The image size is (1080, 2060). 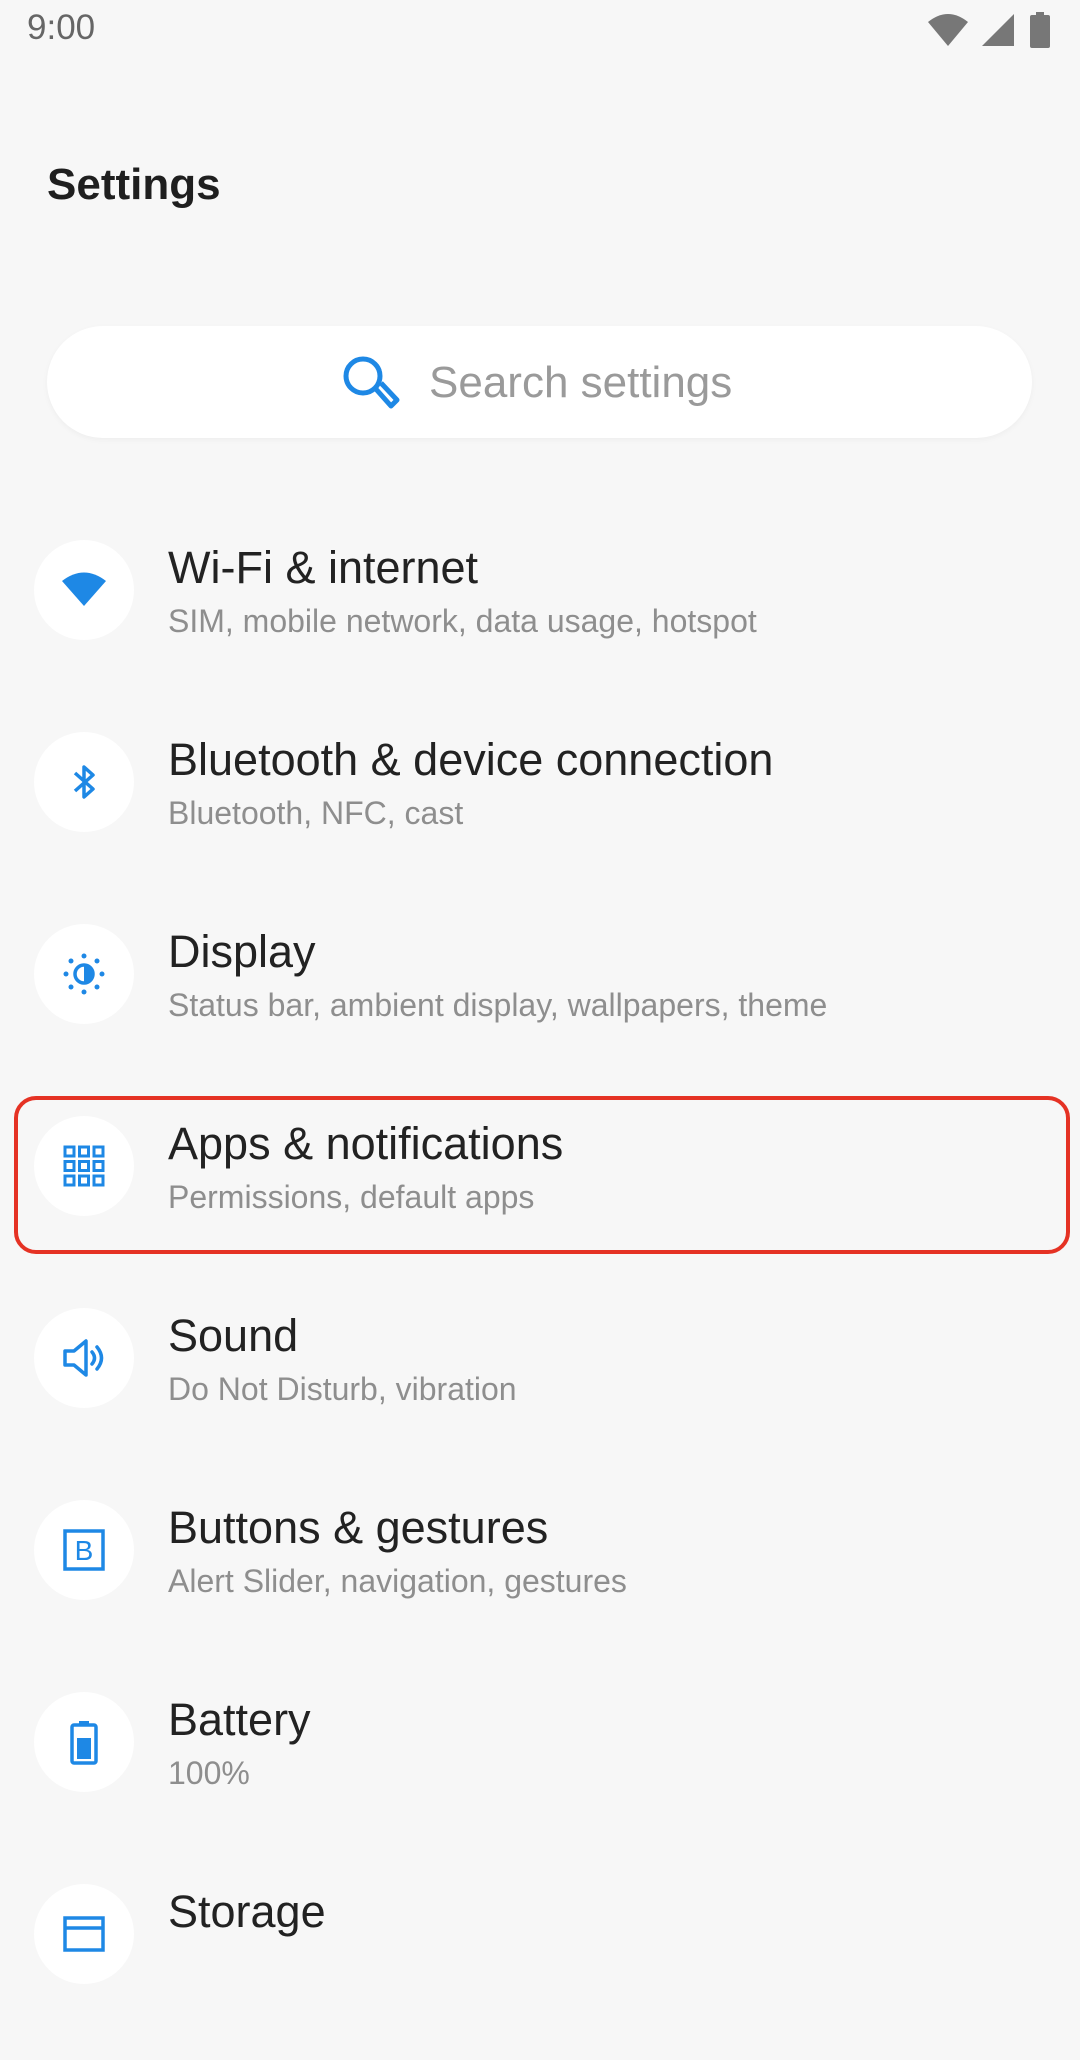 I want to click on brightness-icon, so click(x=84, y=974).